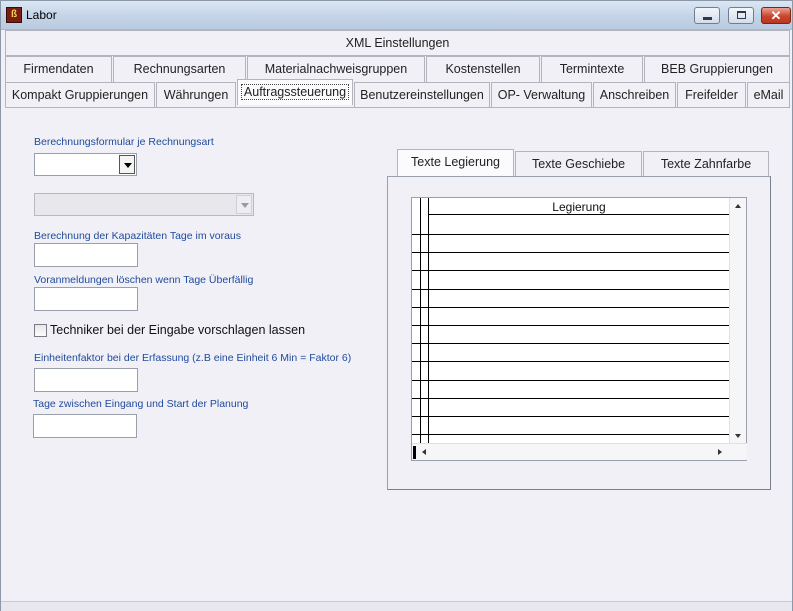 Image resolution: width=793 pixels, height=611 pixels. Describe the element at coordinates (124, 142) in the screenshot. I see `berechnungsformular-label: Berechnungsformular je Rechnungsart` at that location.